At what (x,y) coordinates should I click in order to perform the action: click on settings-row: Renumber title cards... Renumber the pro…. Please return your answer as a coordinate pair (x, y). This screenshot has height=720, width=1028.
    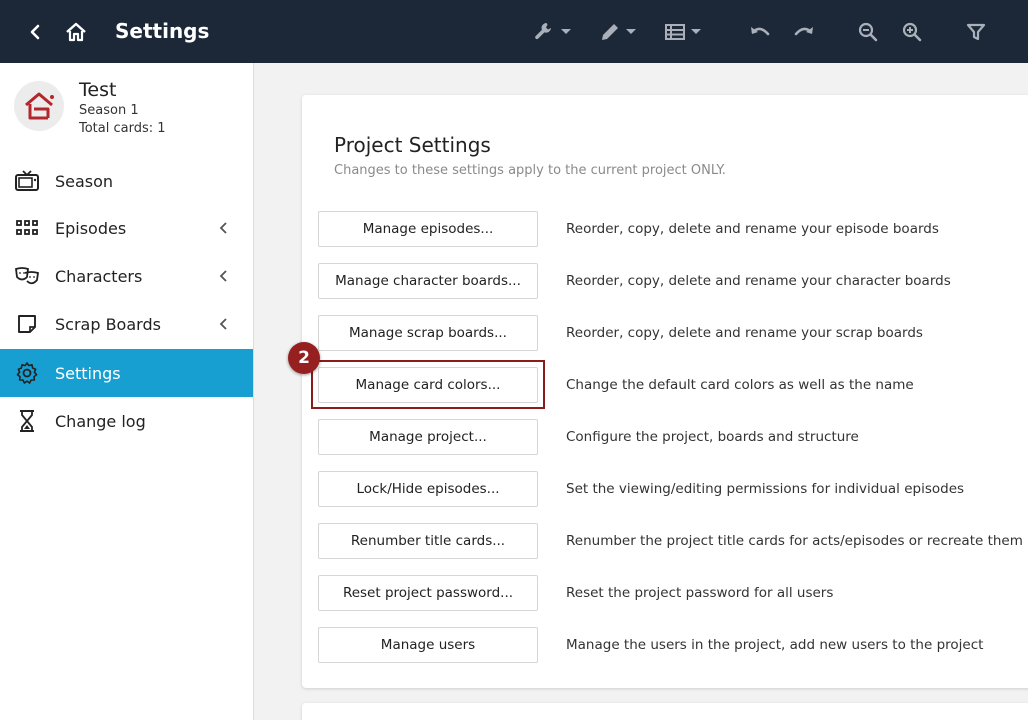
    Looking at the image, I should click on (670, 541).